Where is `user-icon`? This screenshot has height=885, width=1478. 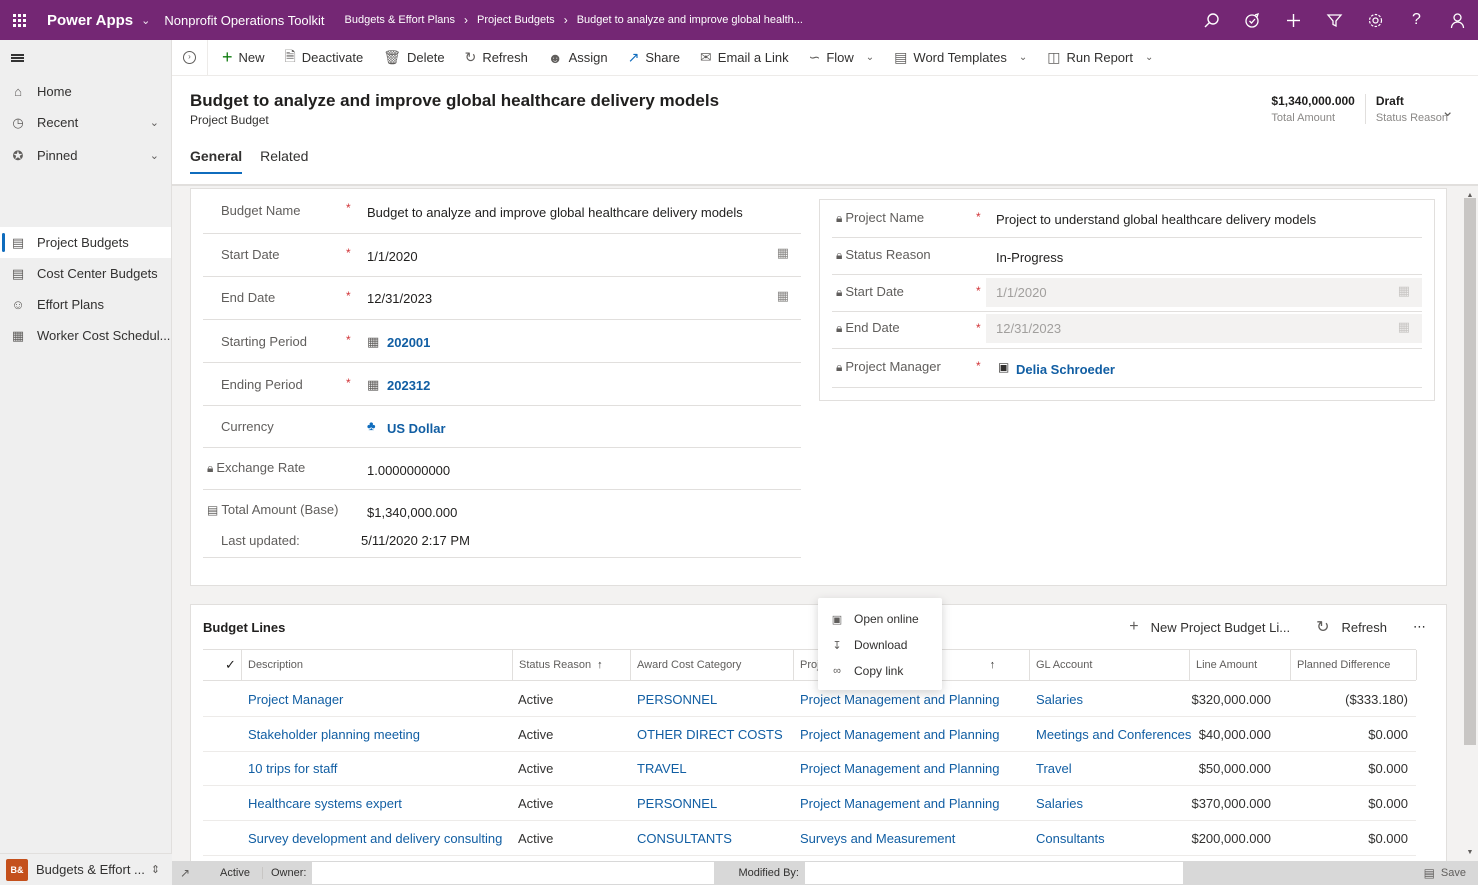 user-icon is located at coordinates (1457, 20).